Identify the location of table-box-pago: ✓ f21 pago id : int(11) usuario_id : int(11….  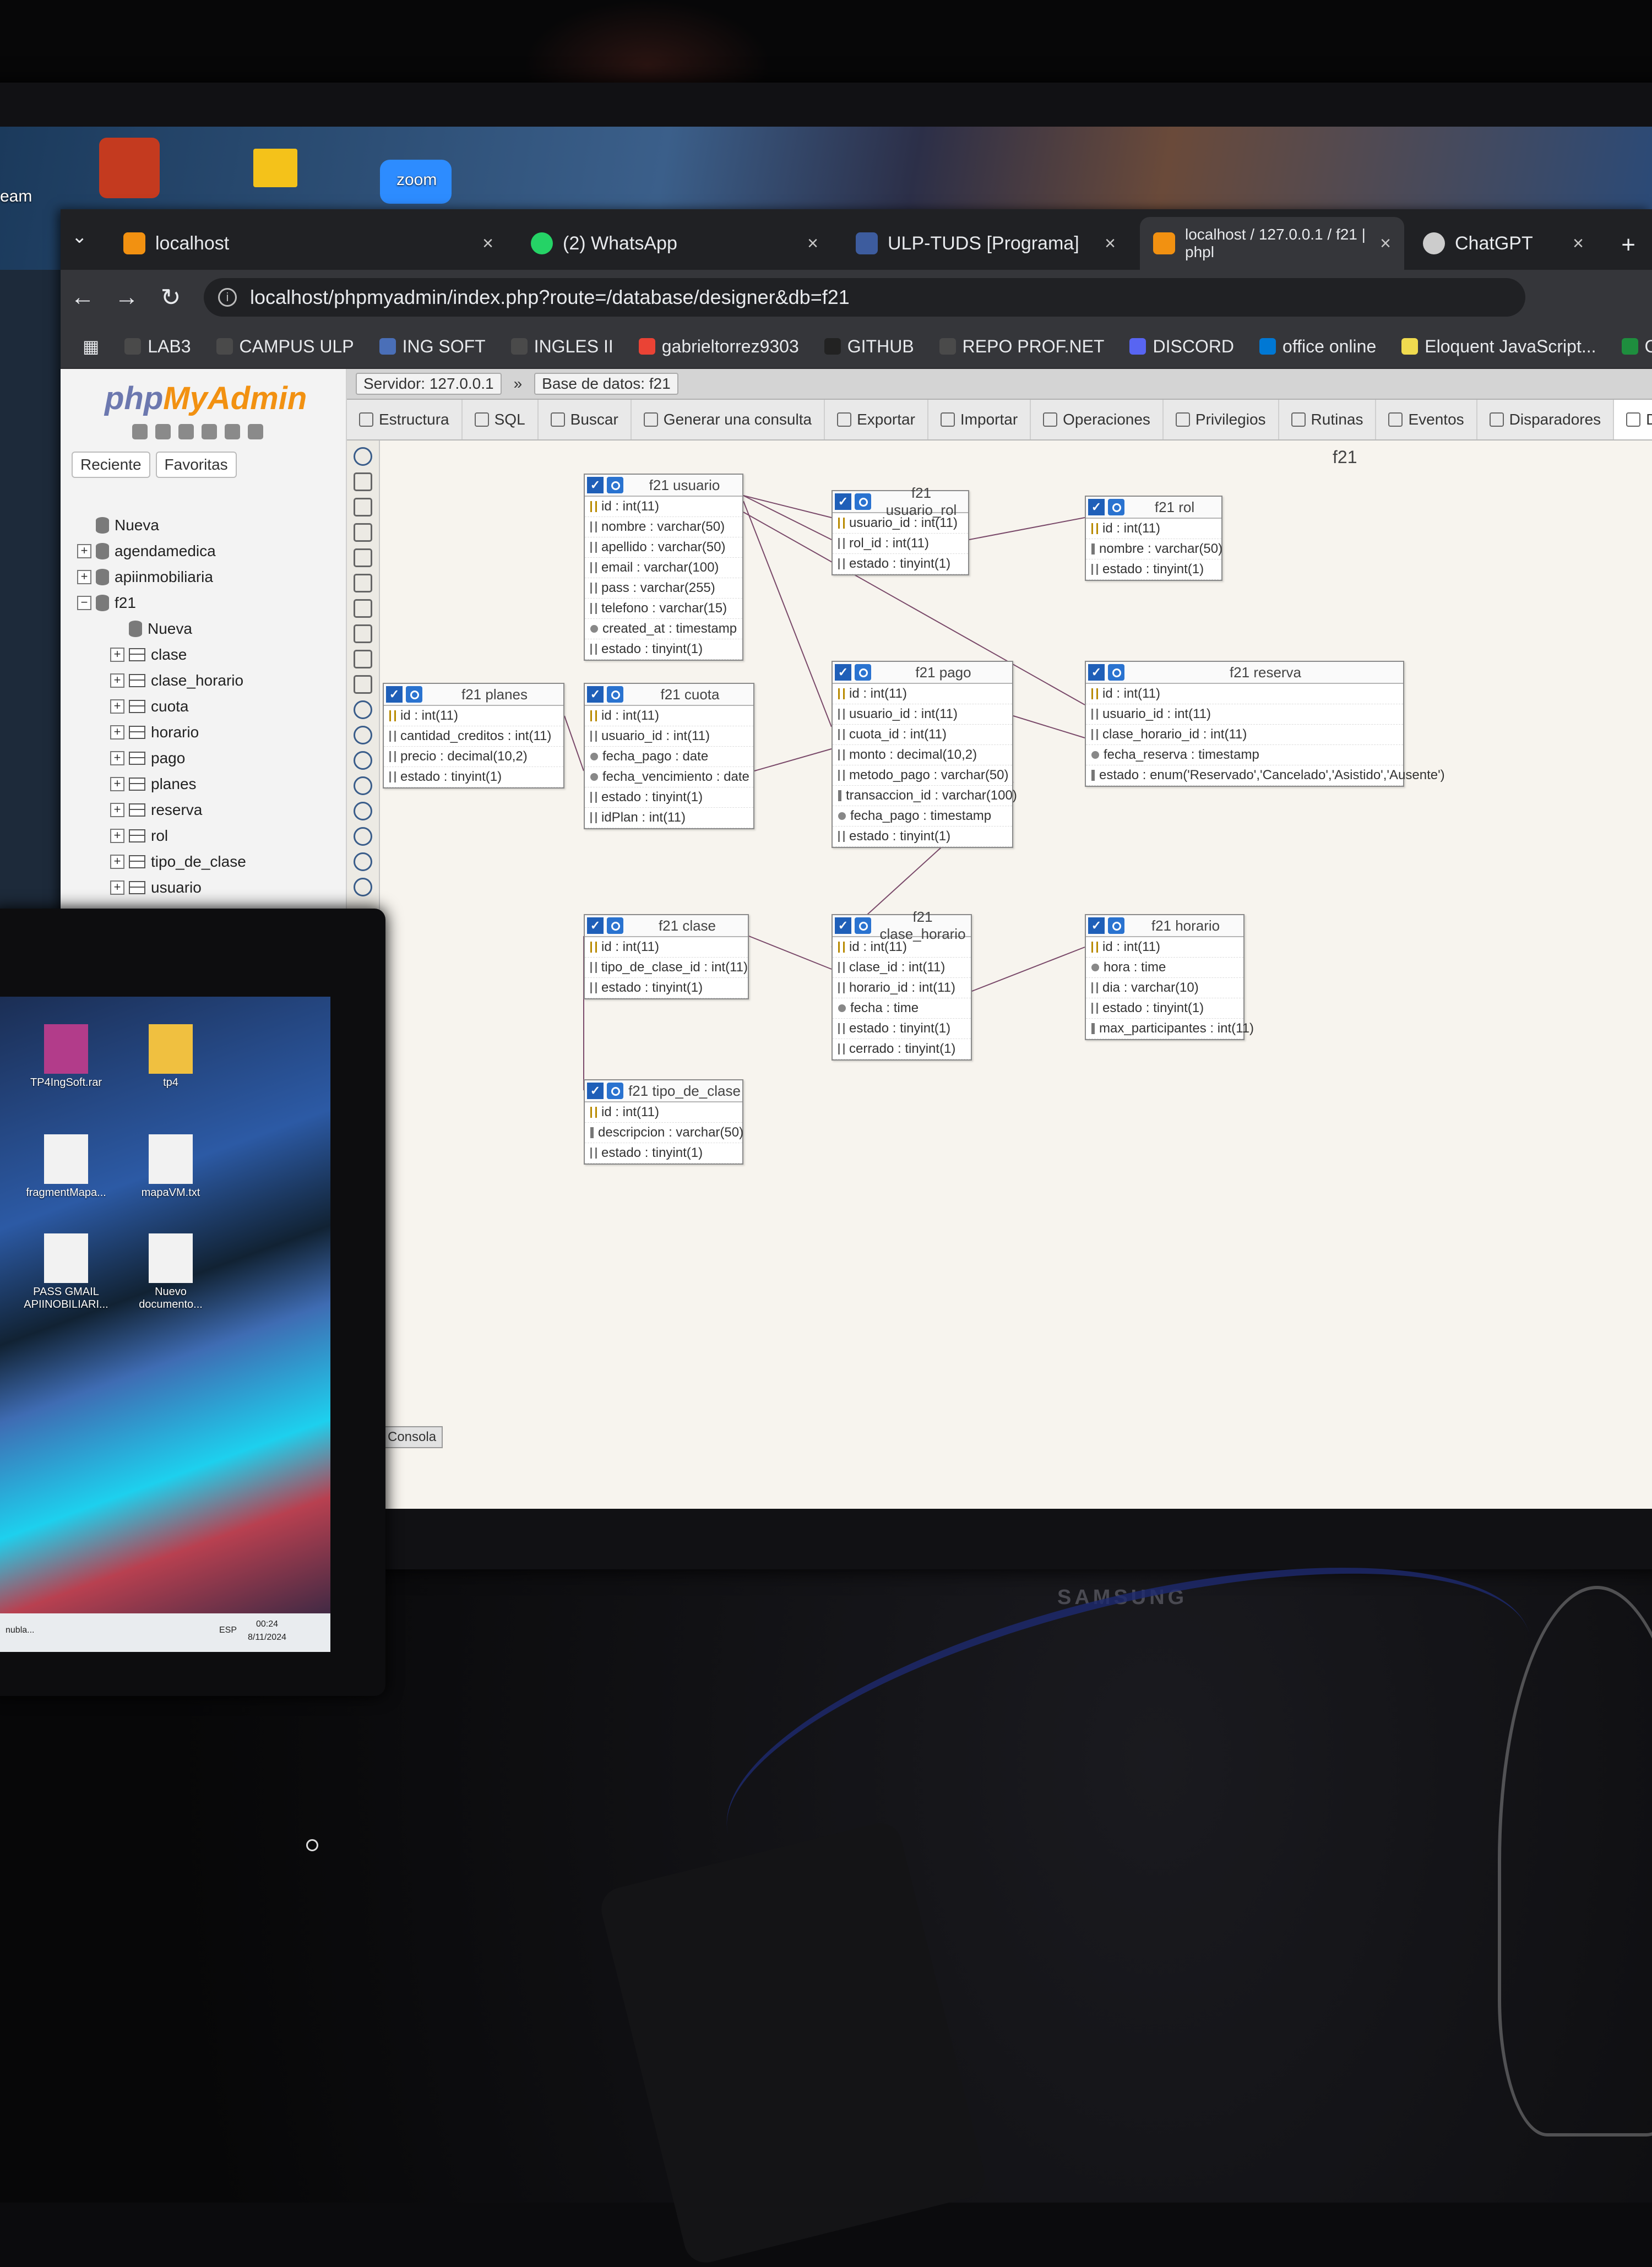
(924, 754).